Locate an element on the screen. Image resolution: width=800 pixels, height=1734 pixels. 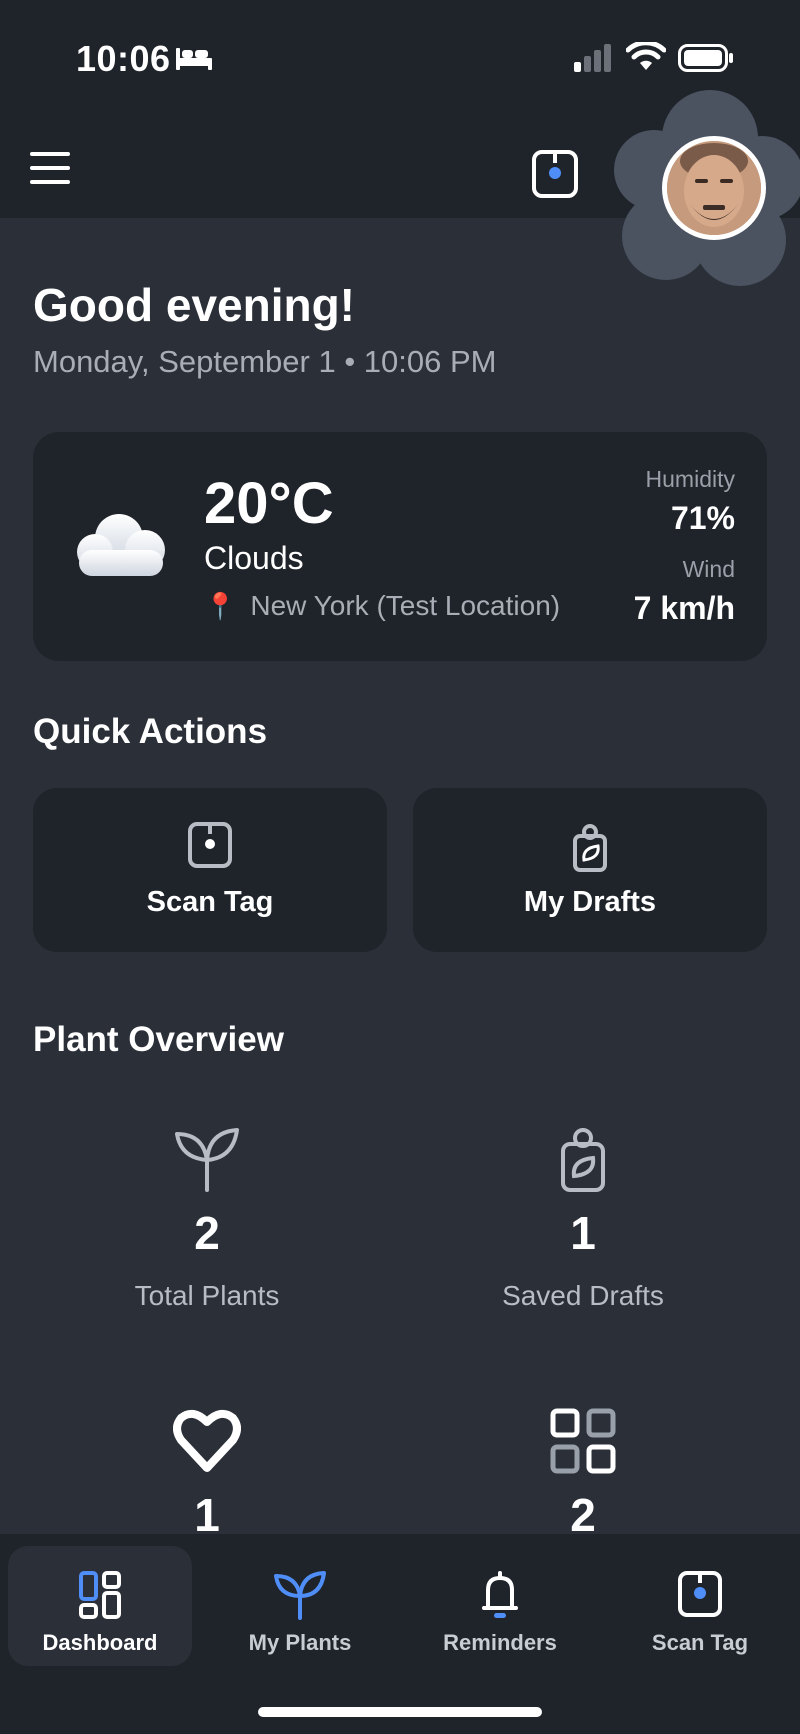
tab-reminders: Reminders is located at coordinates (500, 1606).